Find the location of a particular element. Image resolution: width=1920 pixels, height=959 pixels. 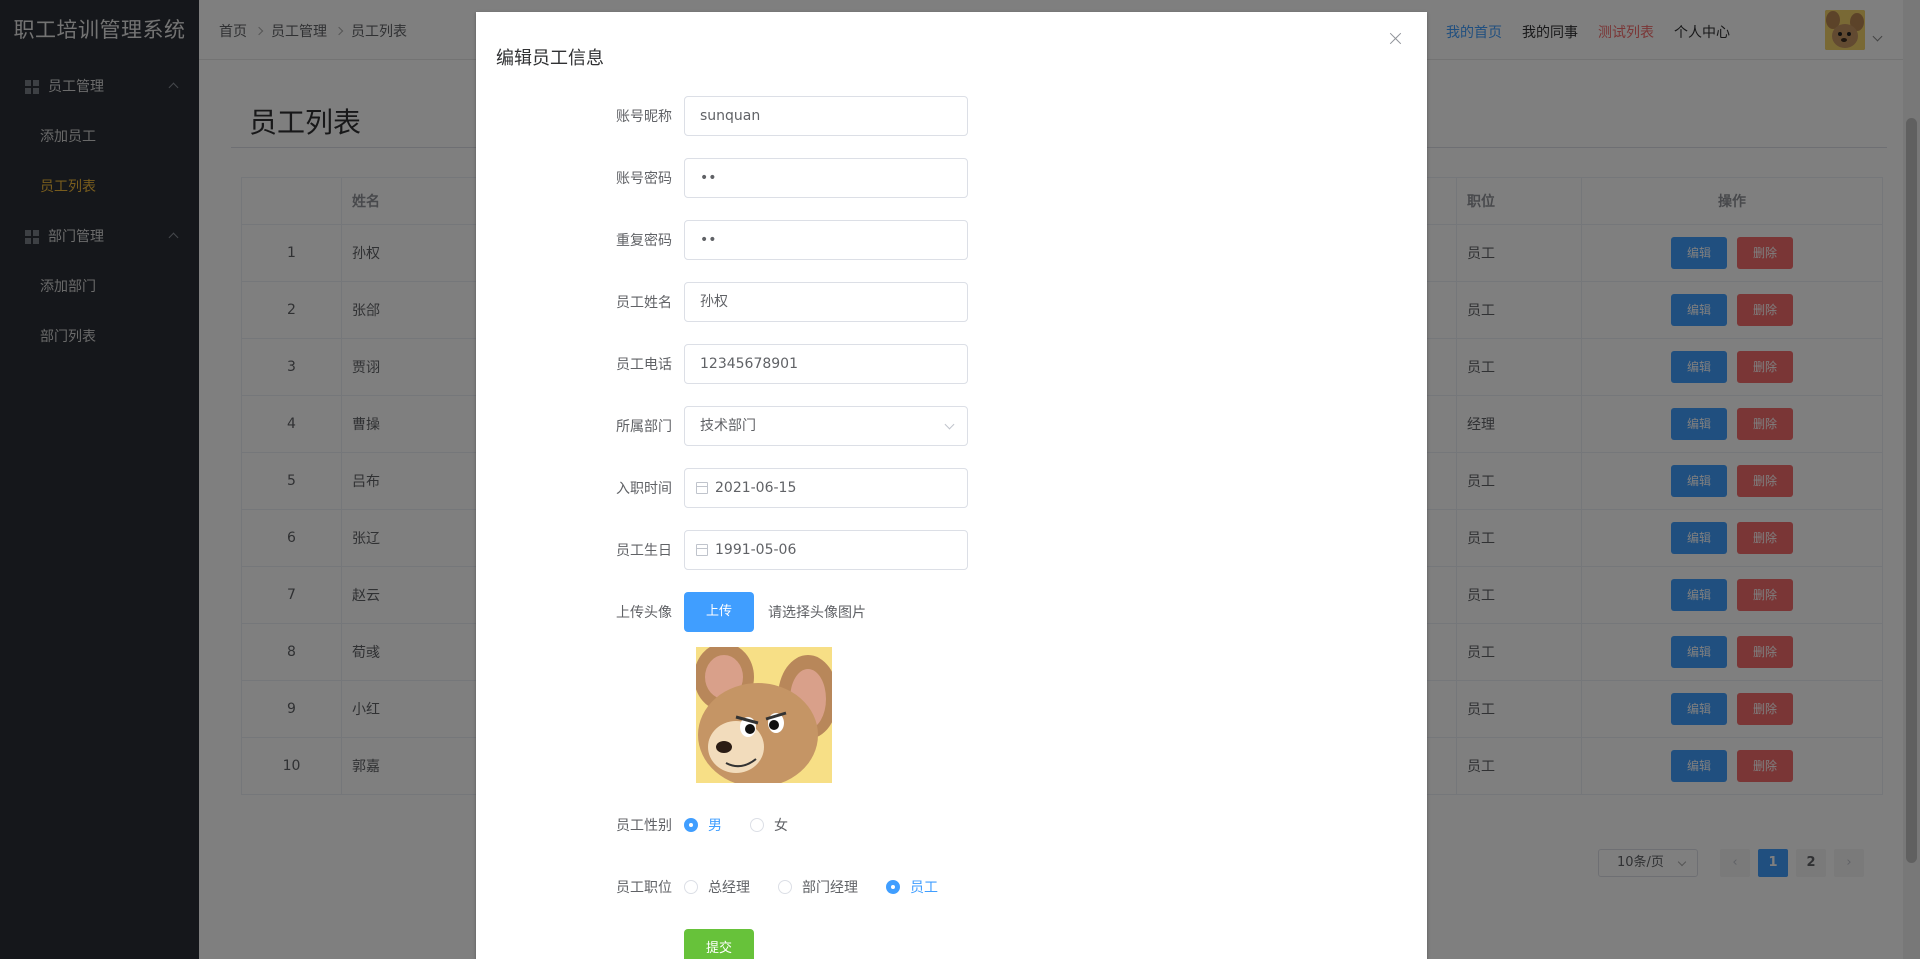

hire-date-label: 入职时间 is located at coordinates (644, 489).